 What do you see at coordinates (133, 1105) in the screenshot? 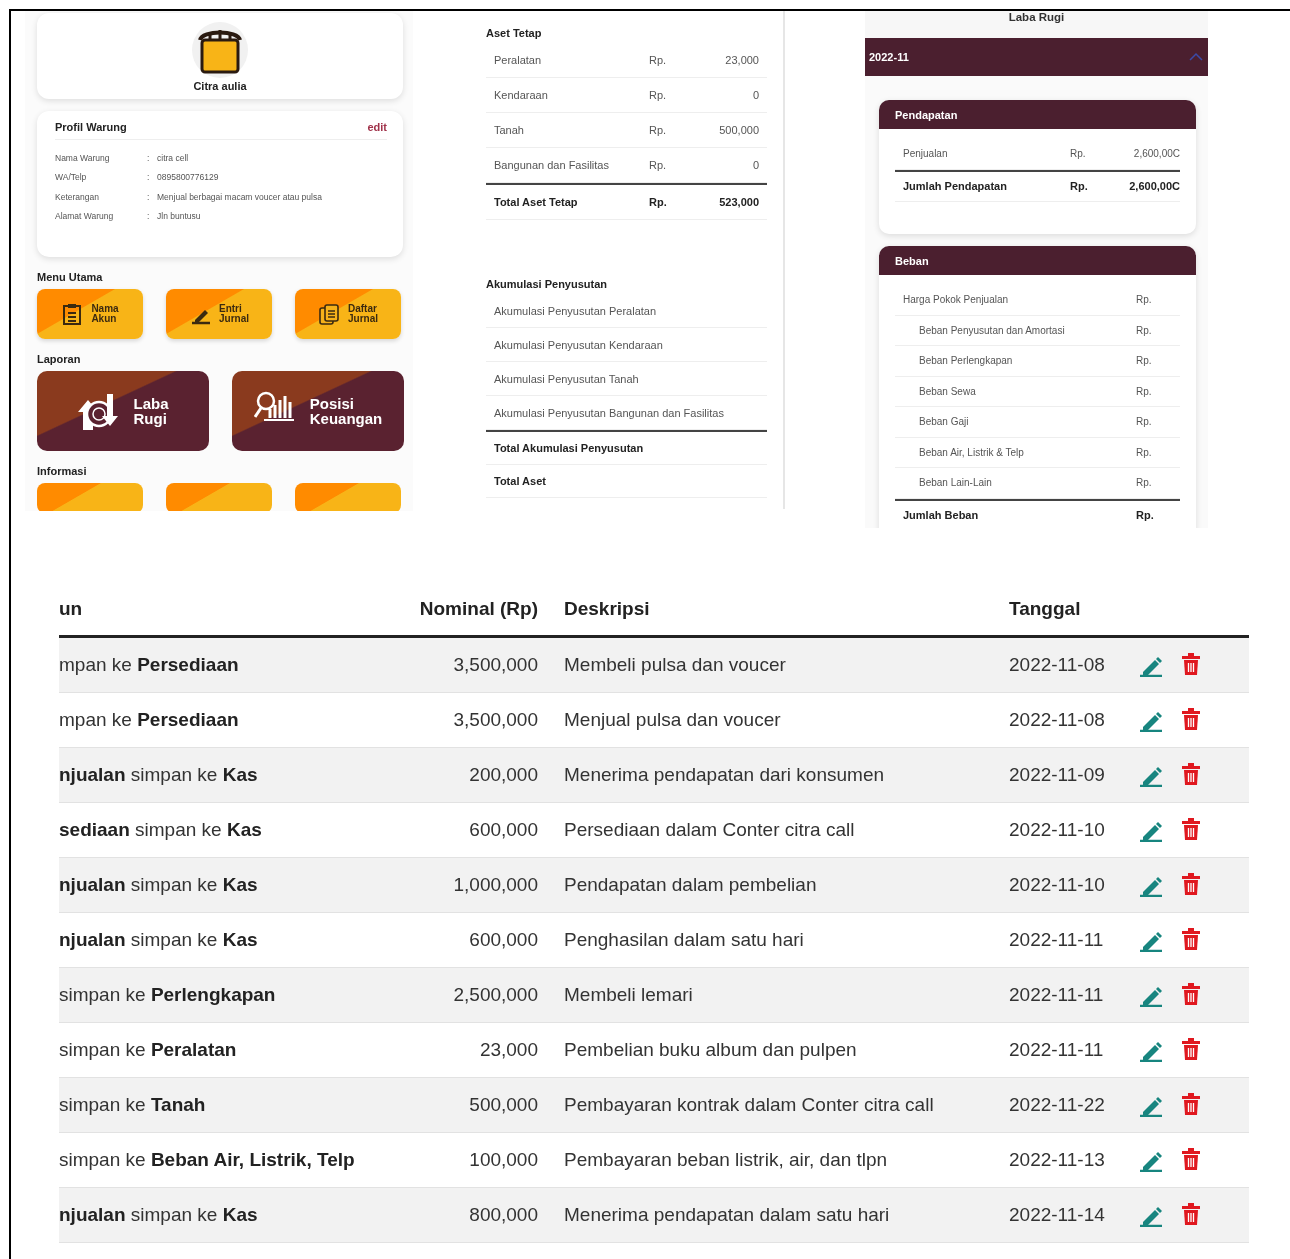
I see `account-cell-text: simpan ke Tanah` at bounding box center [133, 1105].